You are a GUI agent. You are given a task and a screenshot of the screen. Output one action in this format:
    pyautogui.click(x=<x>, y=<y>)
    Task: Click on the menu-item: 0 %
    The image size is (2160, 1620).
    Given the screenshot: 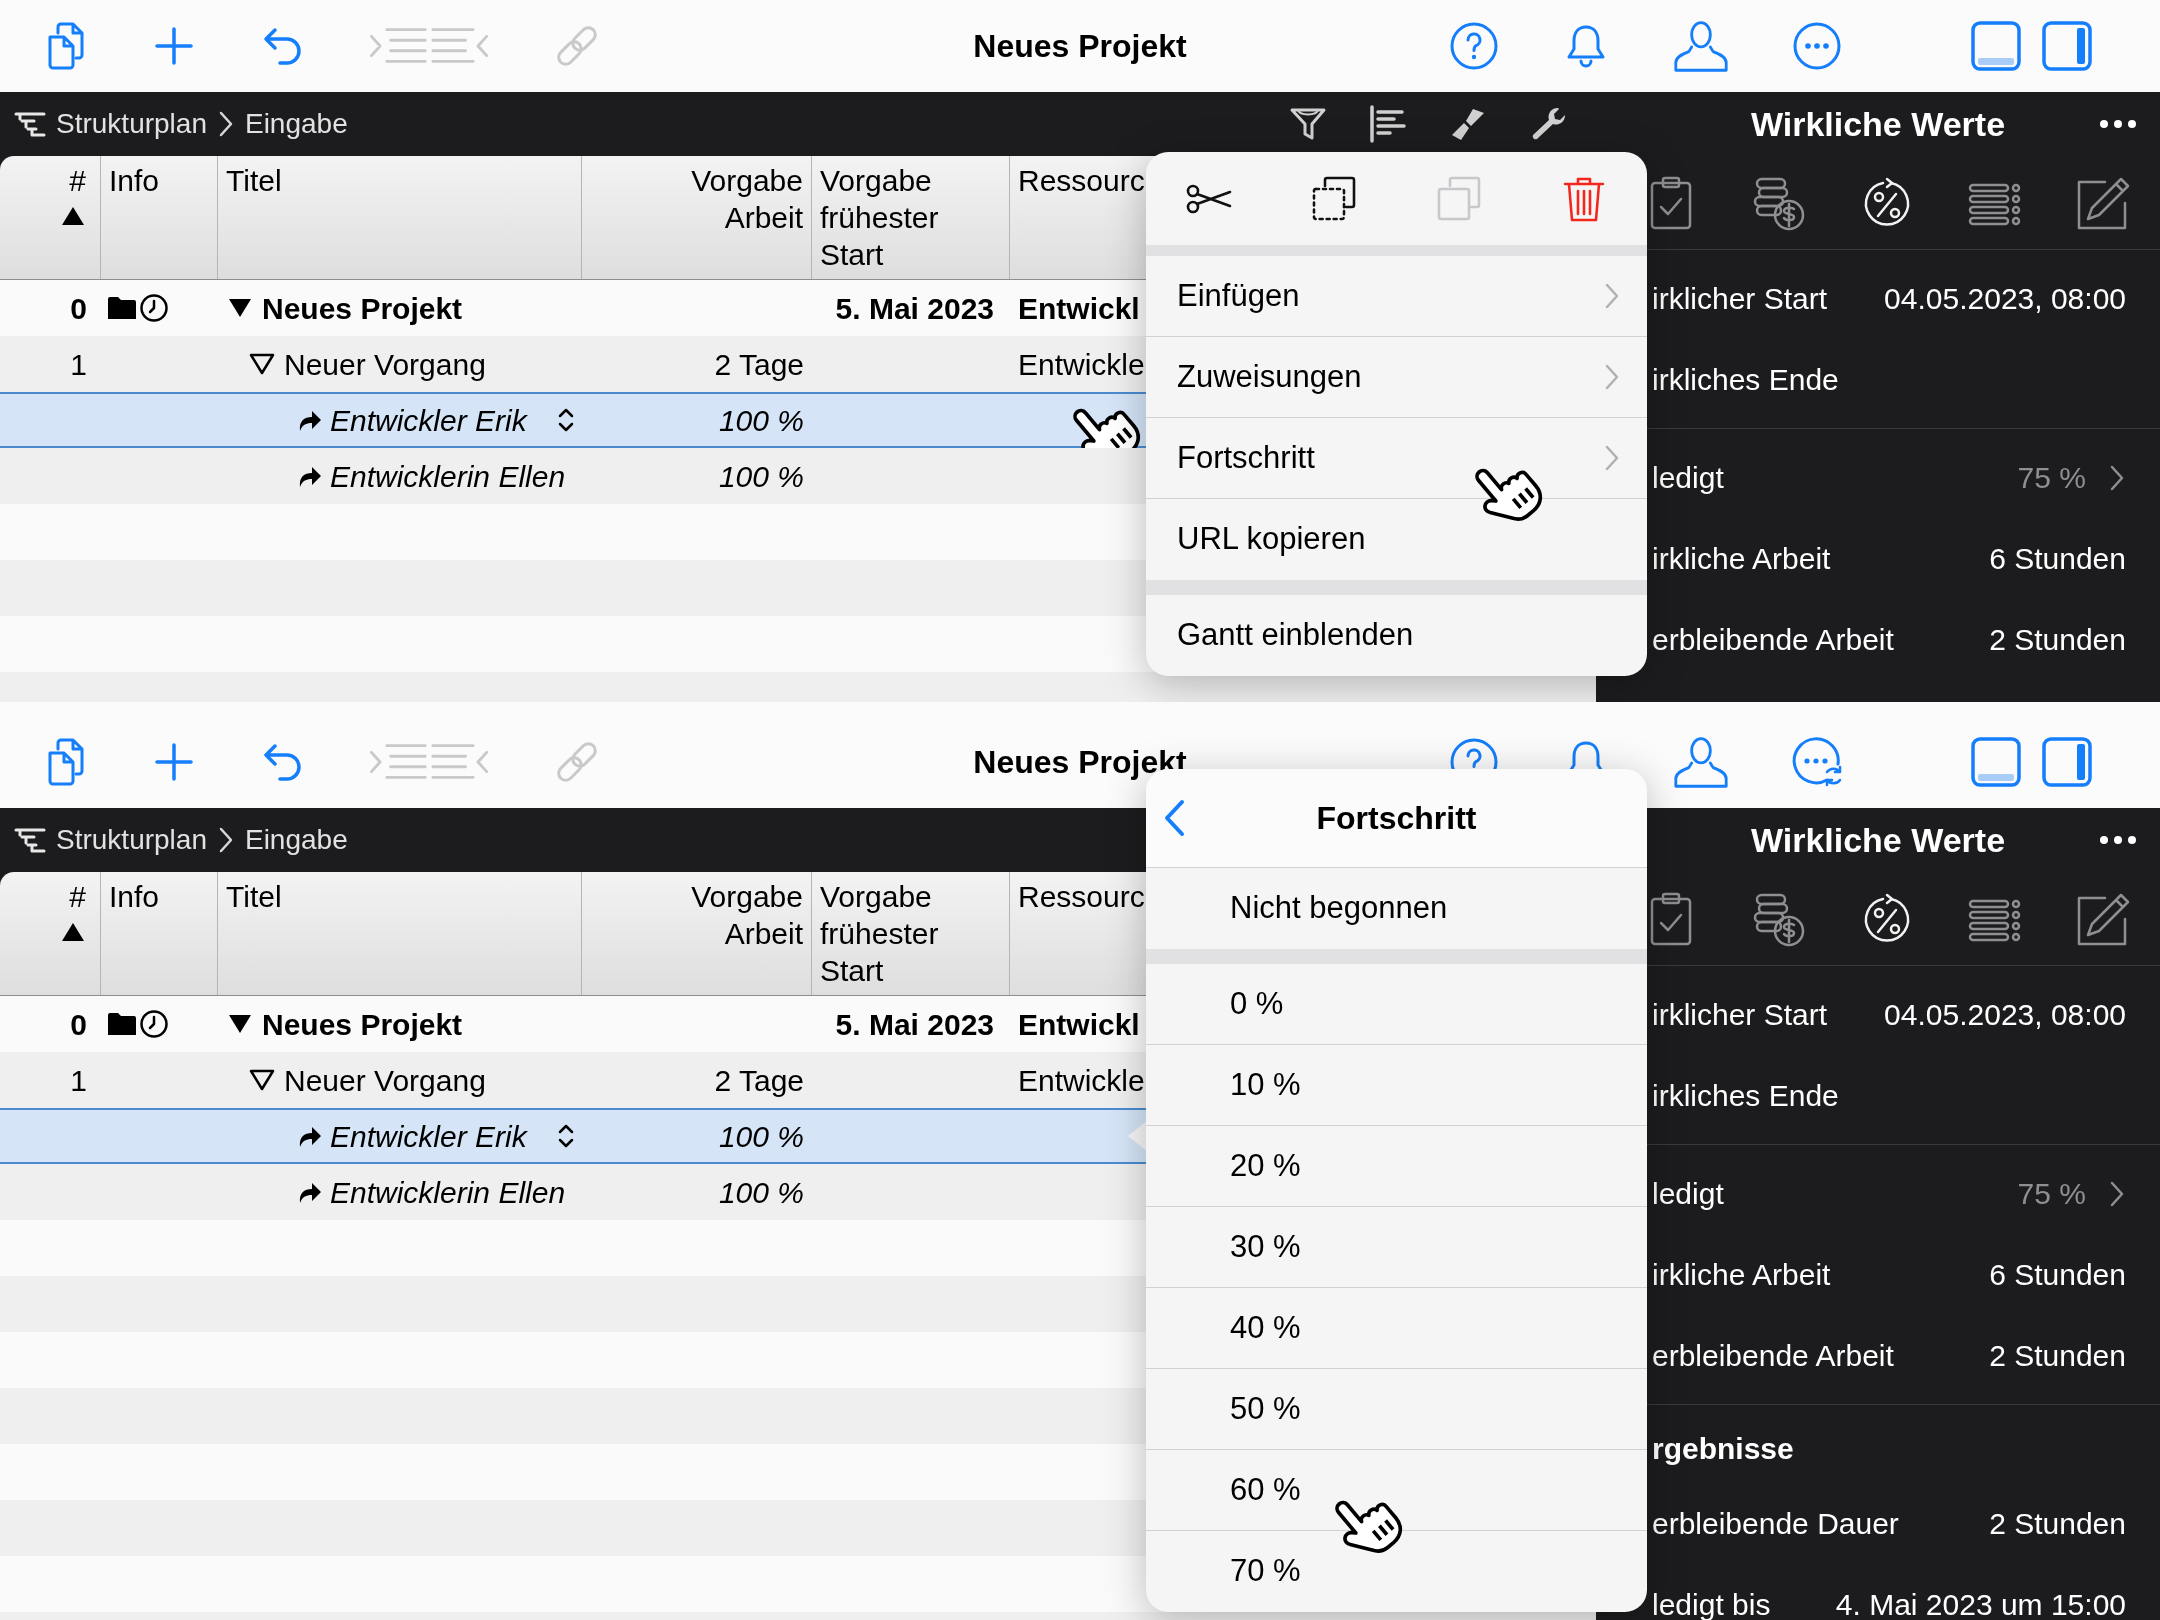 What is the action you would take?
    pyautogui.click(x=1396, y=1004)
    